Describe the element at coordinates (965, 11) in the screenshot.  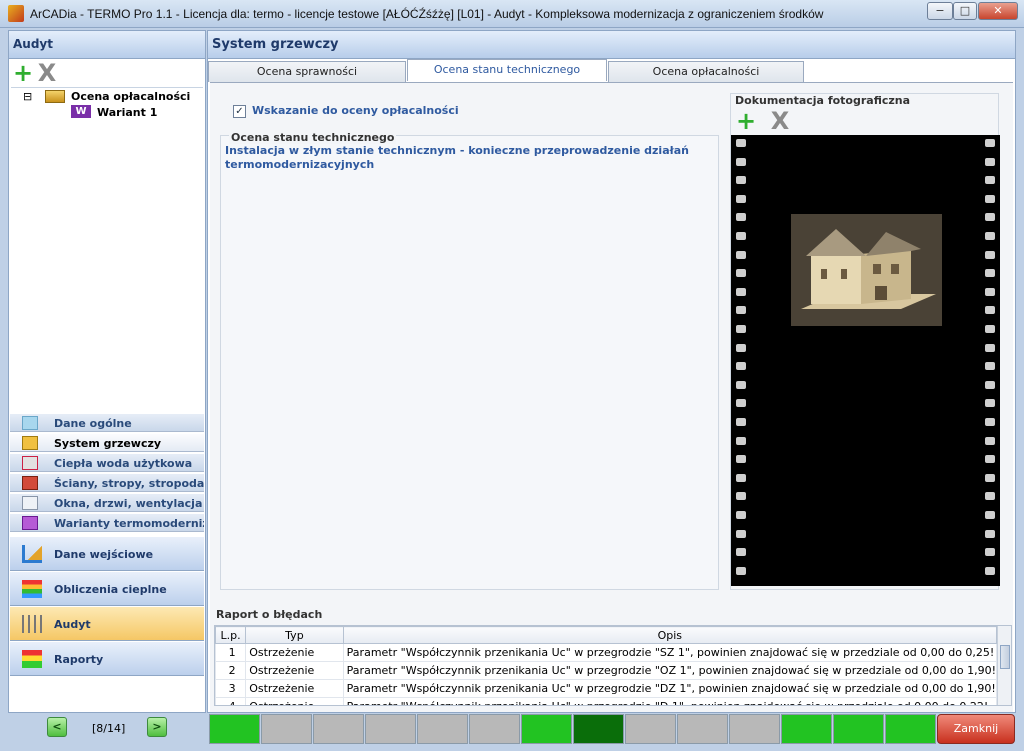
I see `maximize-button: □` at that location.